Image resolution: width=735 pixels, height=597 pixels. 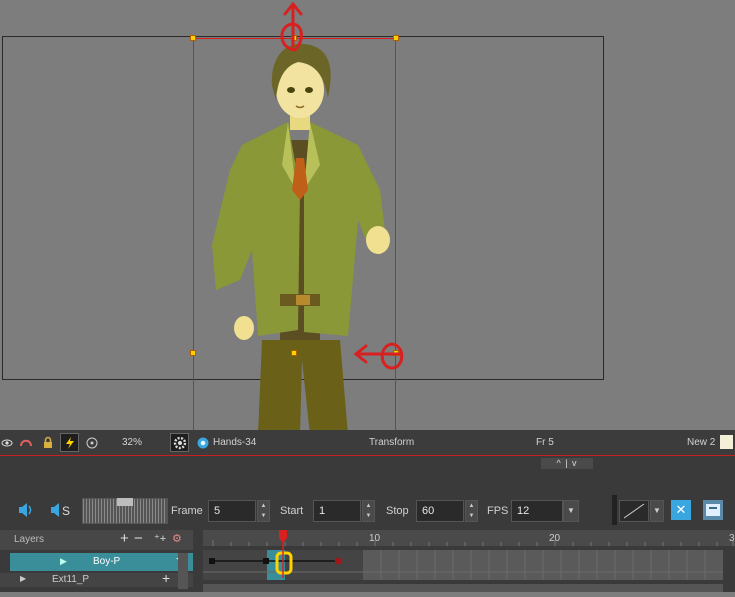 What do you see at coordinates (571, 511) in the screenshot?
I see `fps-dropdown-icon: ▼` at bounding box center [571, 511].